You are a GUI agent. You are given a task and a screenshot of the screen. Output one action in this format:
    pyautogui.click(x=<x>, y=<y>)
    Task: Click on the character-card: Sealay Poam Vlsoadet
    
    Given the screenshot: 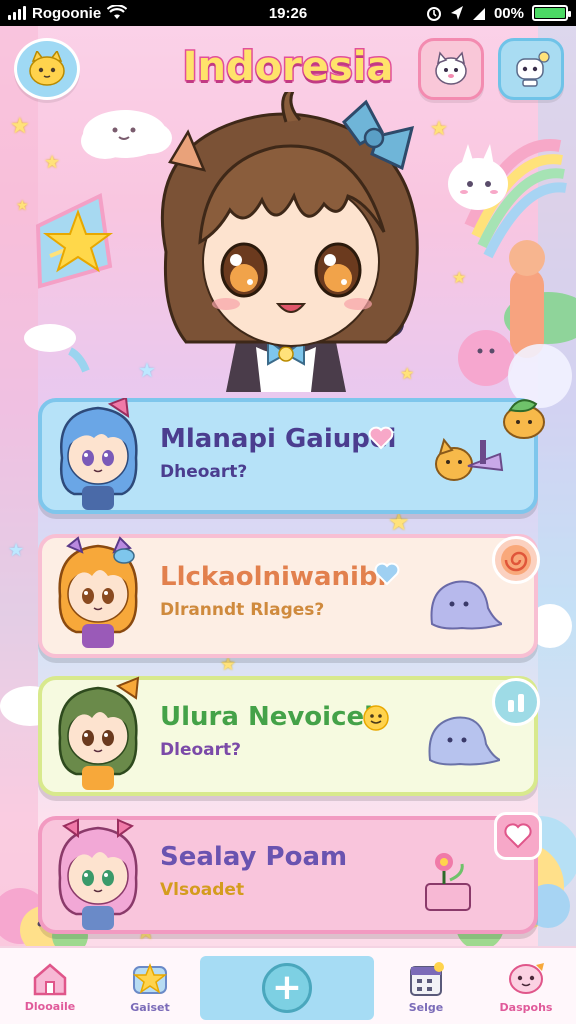 What is the action you would take?
    pyautogui.click(x=290, y=873)
    